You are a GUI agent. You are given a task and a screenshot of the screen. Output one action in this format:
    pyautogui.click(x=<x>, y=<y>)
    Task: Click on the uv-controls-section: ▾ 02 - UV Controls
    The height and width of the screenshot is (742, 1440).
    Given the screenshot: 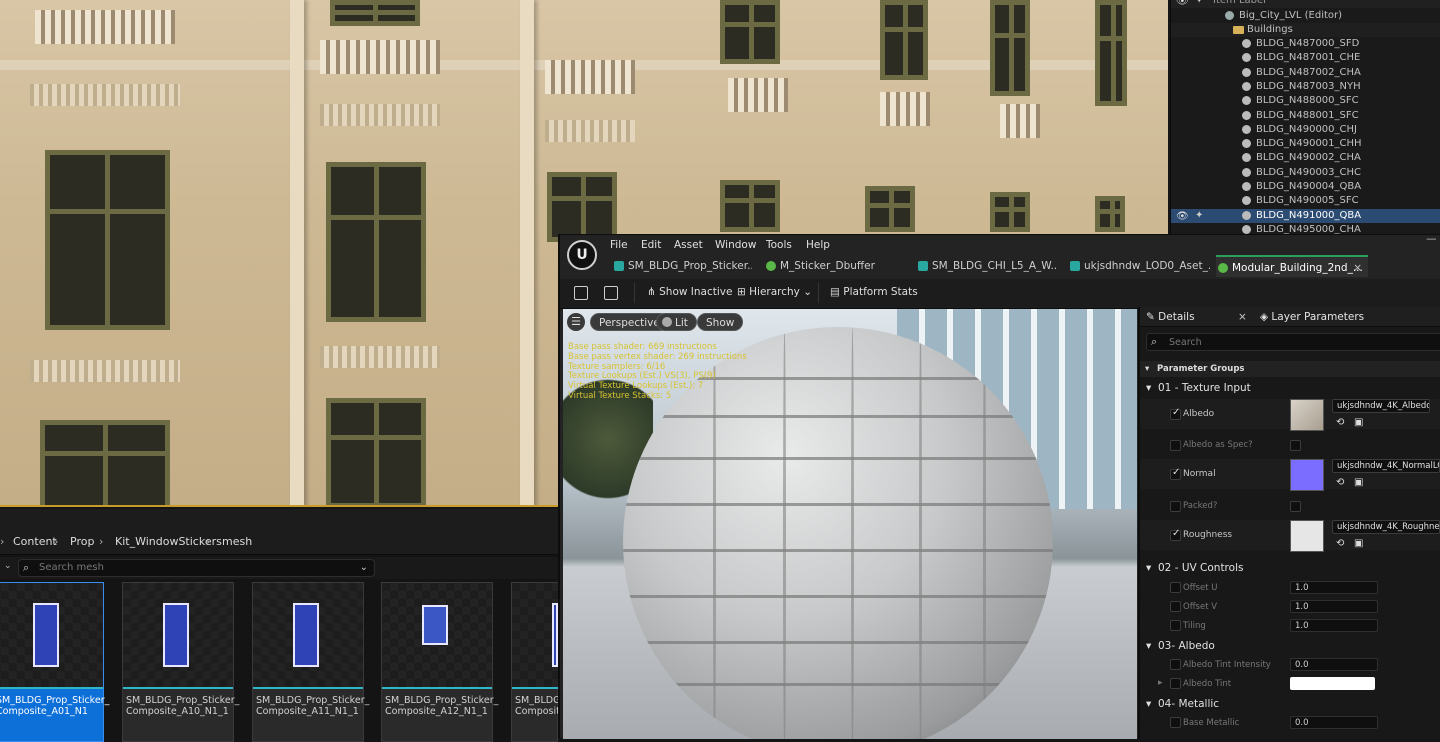 What is the action you would take?
    pyautogui.click(x=1290, y=568)
    